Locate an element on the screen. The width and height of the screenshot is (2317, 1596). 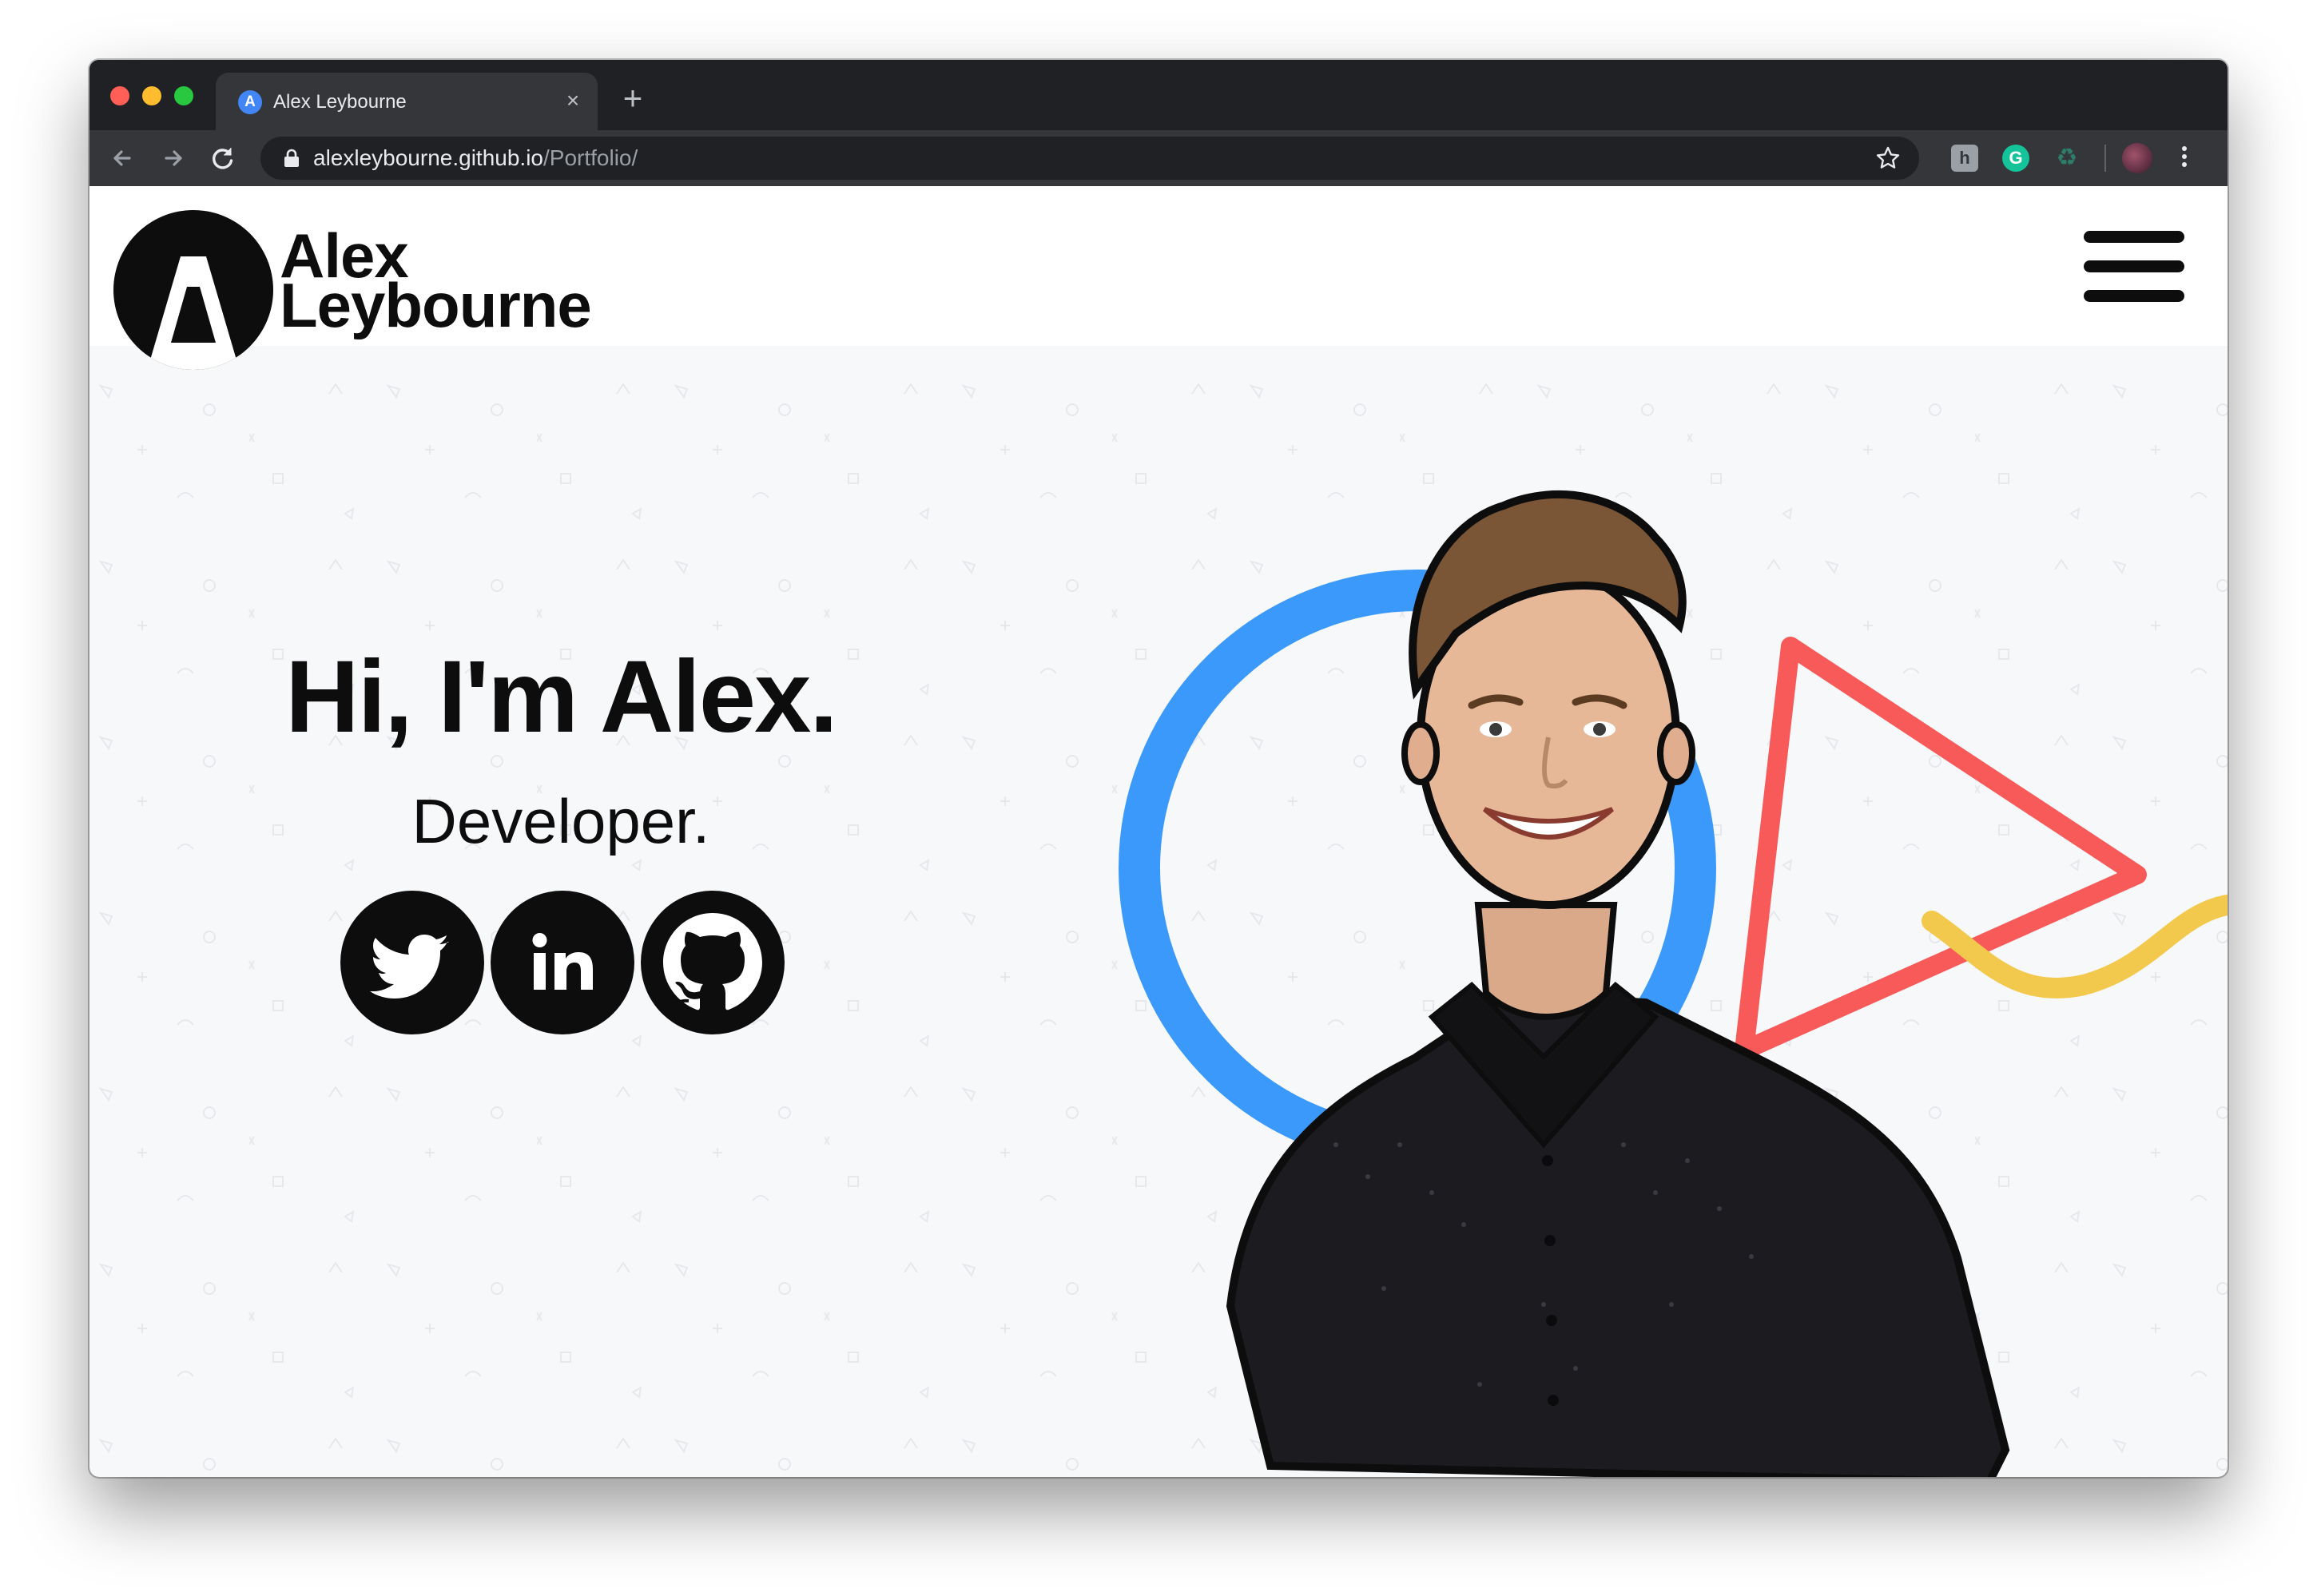
browser-toolbar: alexleybourne.github.io/Portfolio/ h G ♻ is located at coordinates (1158, 158).